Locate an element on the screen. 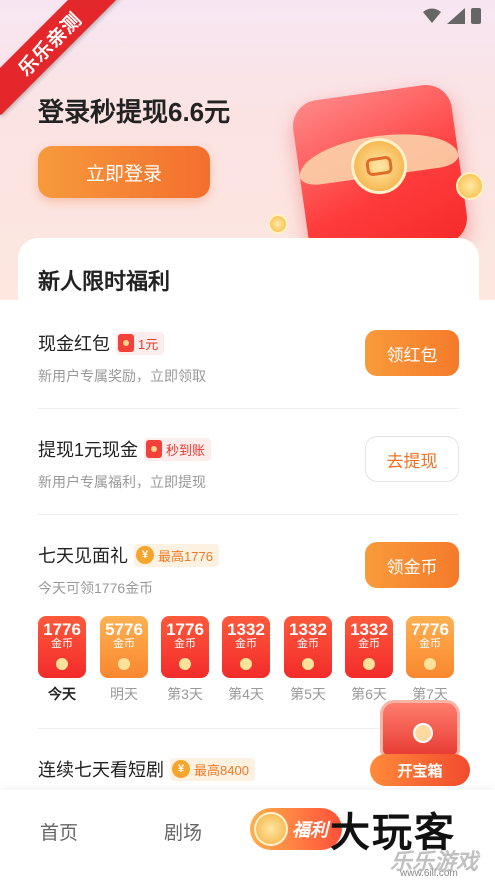 This screenshot has width=495, height=880. day-reward-3: 1776 金币 第3天 is located at coordinates (185, 661).